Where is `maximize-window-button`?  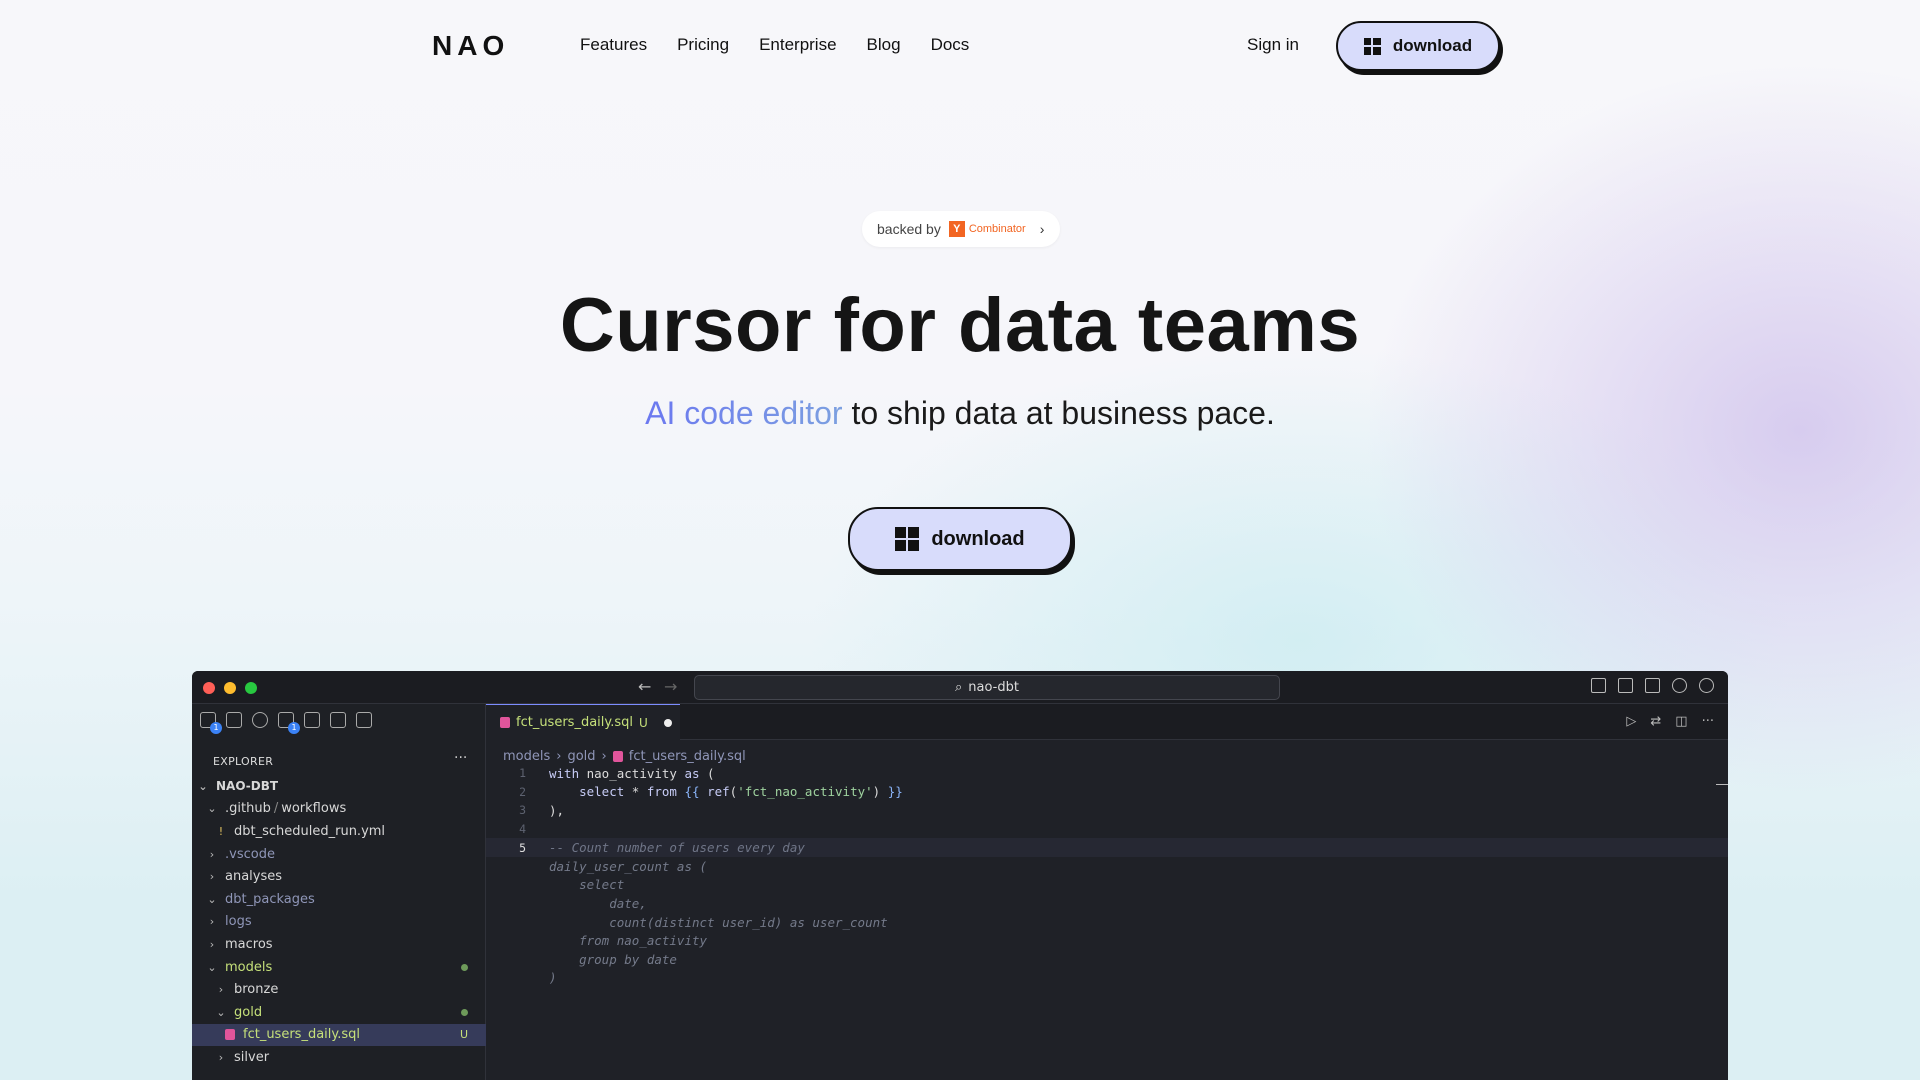
maximize-window-button is located at coordinates (251, 688).